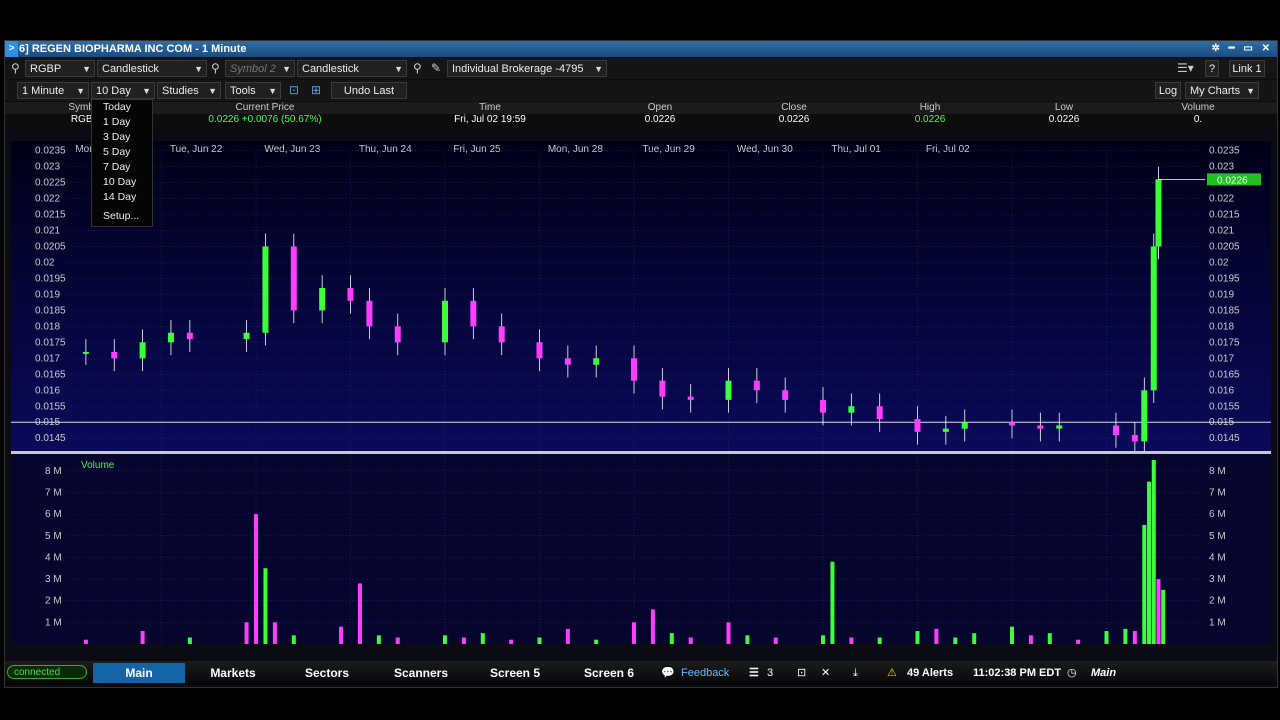 This screenshot has height=720, width=1280. Describe the element at coordinates (1224, 374) in the screenshot. I see `y-tick-label-right: 0.0165` at that location.